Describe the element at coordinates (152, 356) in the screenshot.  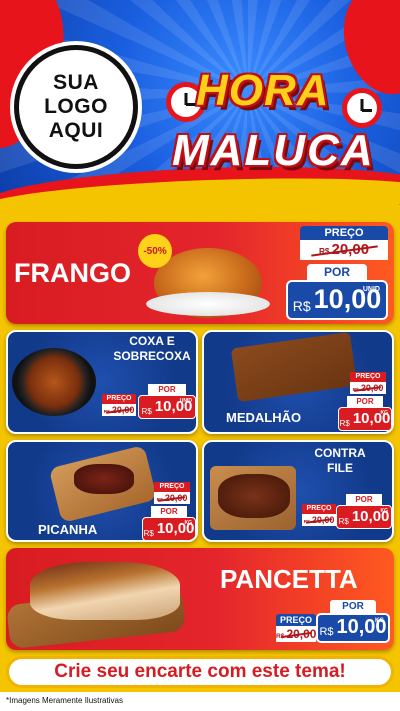
I see `product-name-line2: SOBRECOXA` at that location.